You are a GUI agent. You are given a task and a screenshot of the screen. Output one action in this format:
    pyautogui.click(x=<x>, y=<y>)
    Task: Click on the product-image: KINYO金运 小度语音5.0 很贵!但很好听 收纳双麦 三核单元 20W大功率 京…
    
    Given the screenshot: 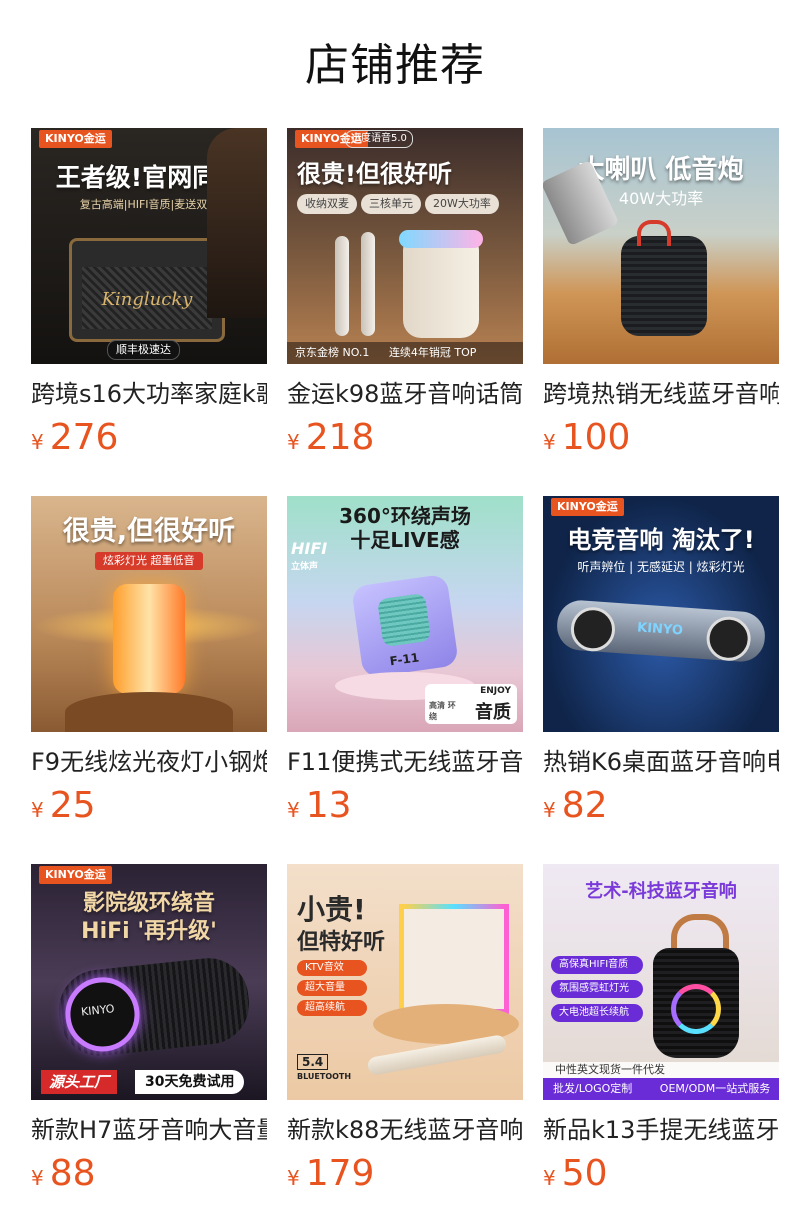 What is the action you would take?
    pyautogui.click(x=405, y=246)
    